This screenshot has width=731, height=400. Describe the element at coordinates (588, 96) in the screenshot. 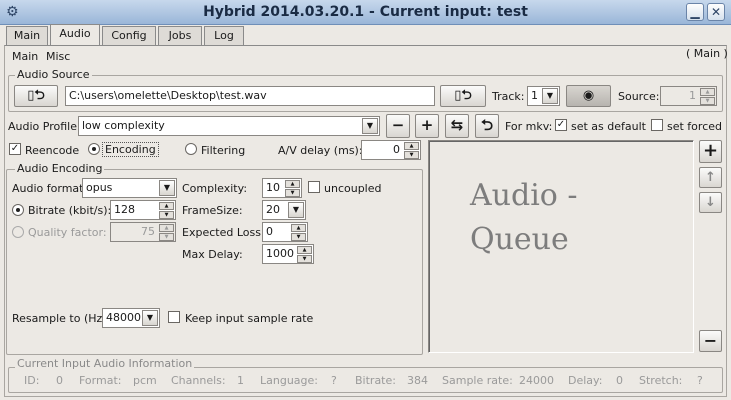

I see `preview-button: ◉` at that location.